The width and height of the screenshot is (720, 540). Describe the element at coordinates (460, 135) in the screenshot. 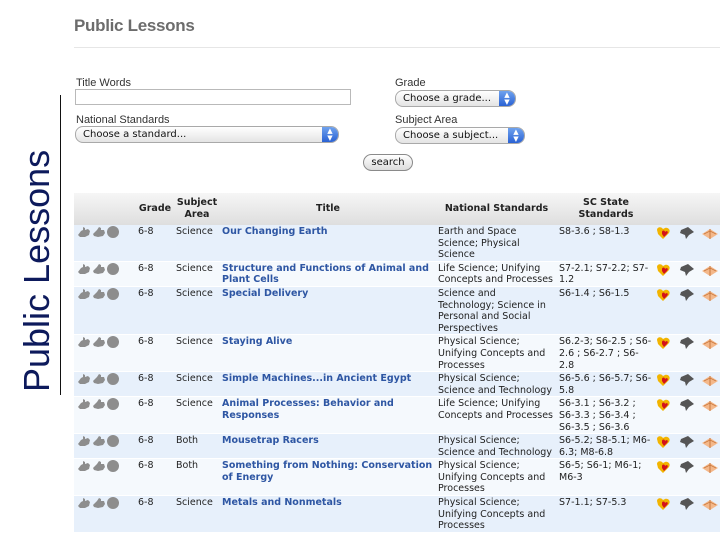

I see `subject-area-select: Choose a subject... ▲ ▼` at that location.